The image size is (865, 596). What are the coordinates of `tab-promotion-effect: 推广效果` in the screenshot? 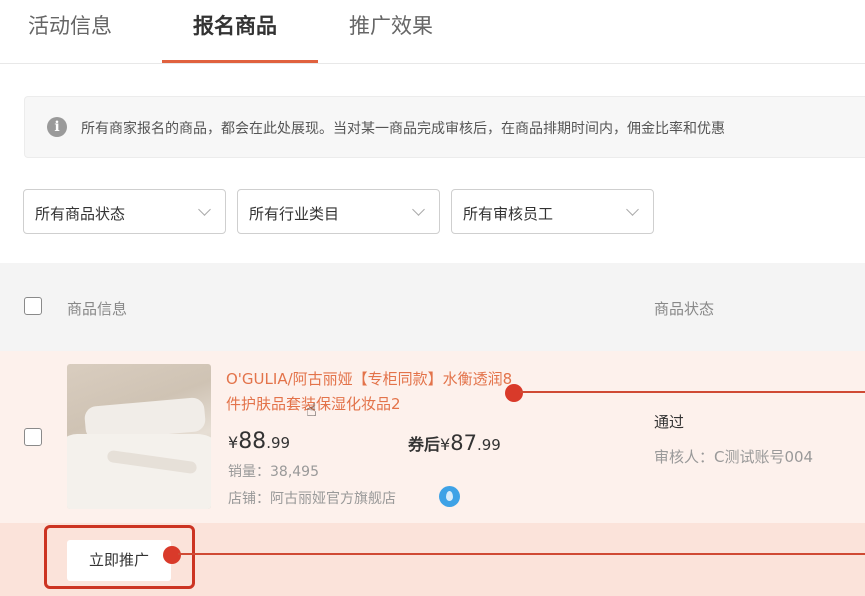 It's located at (391, 25).